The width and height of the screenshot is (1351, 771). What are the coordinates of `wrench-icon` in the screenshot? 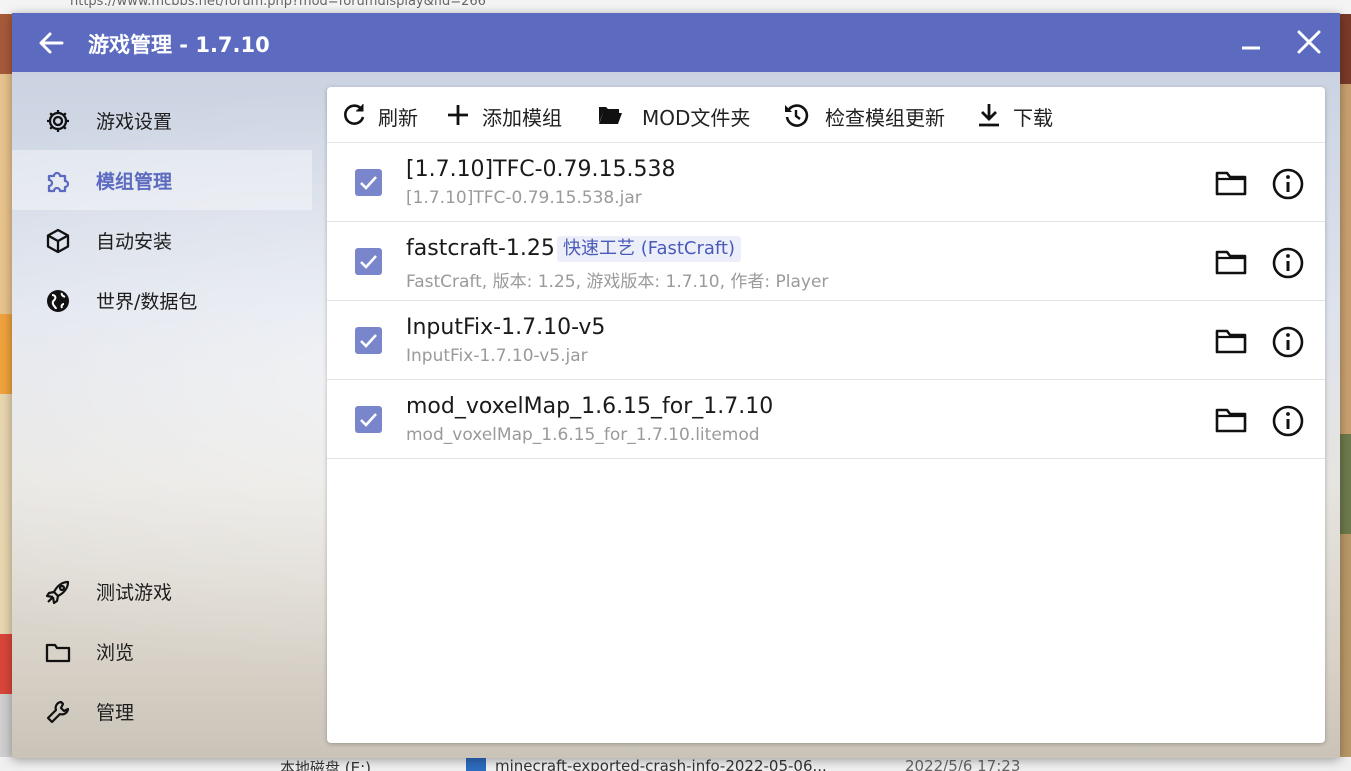 It's located at (58, 712).